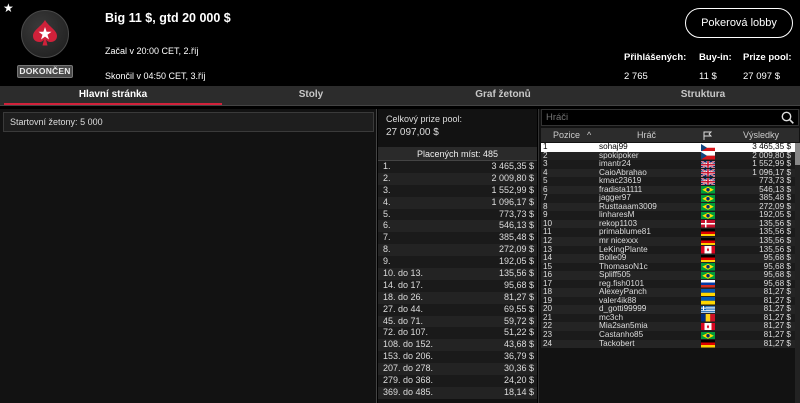 This screenshot has height=403, width=800. What do you see at coordinates (44, 122) in the screenshot?
I see `starting-chips-label: Startovní žetony:` at bounding box center [44, 122].